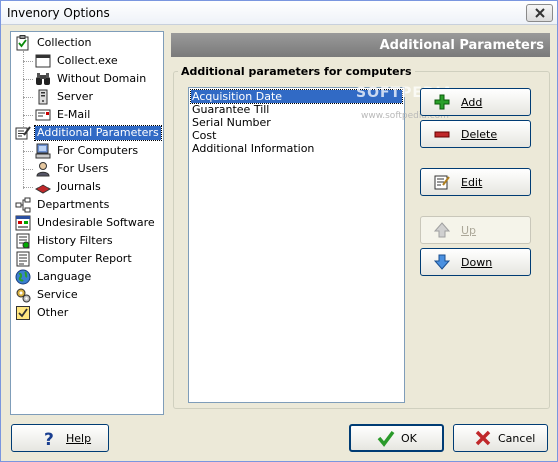  Describe the element at coordinates (43, 79) in the screenshot. I see `binoculars-icon` at that location.